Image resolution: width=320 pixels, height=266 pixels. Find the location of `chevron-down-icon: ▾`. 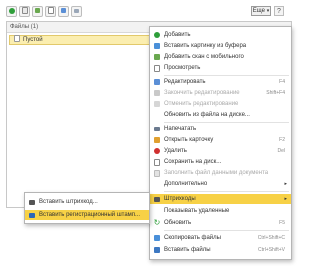

chevron-down-icon: ▾ is located at coordinates (268, 11).